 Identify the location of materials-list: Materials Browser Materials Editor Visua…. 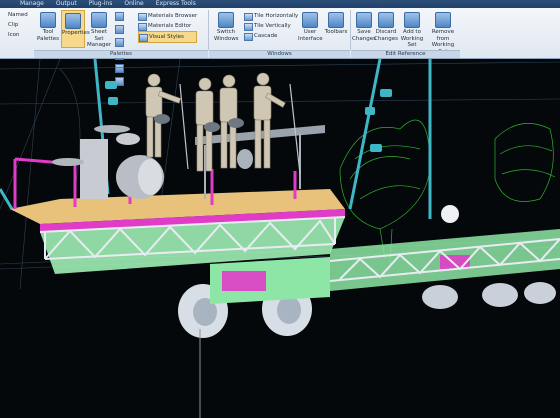
(168, 27).